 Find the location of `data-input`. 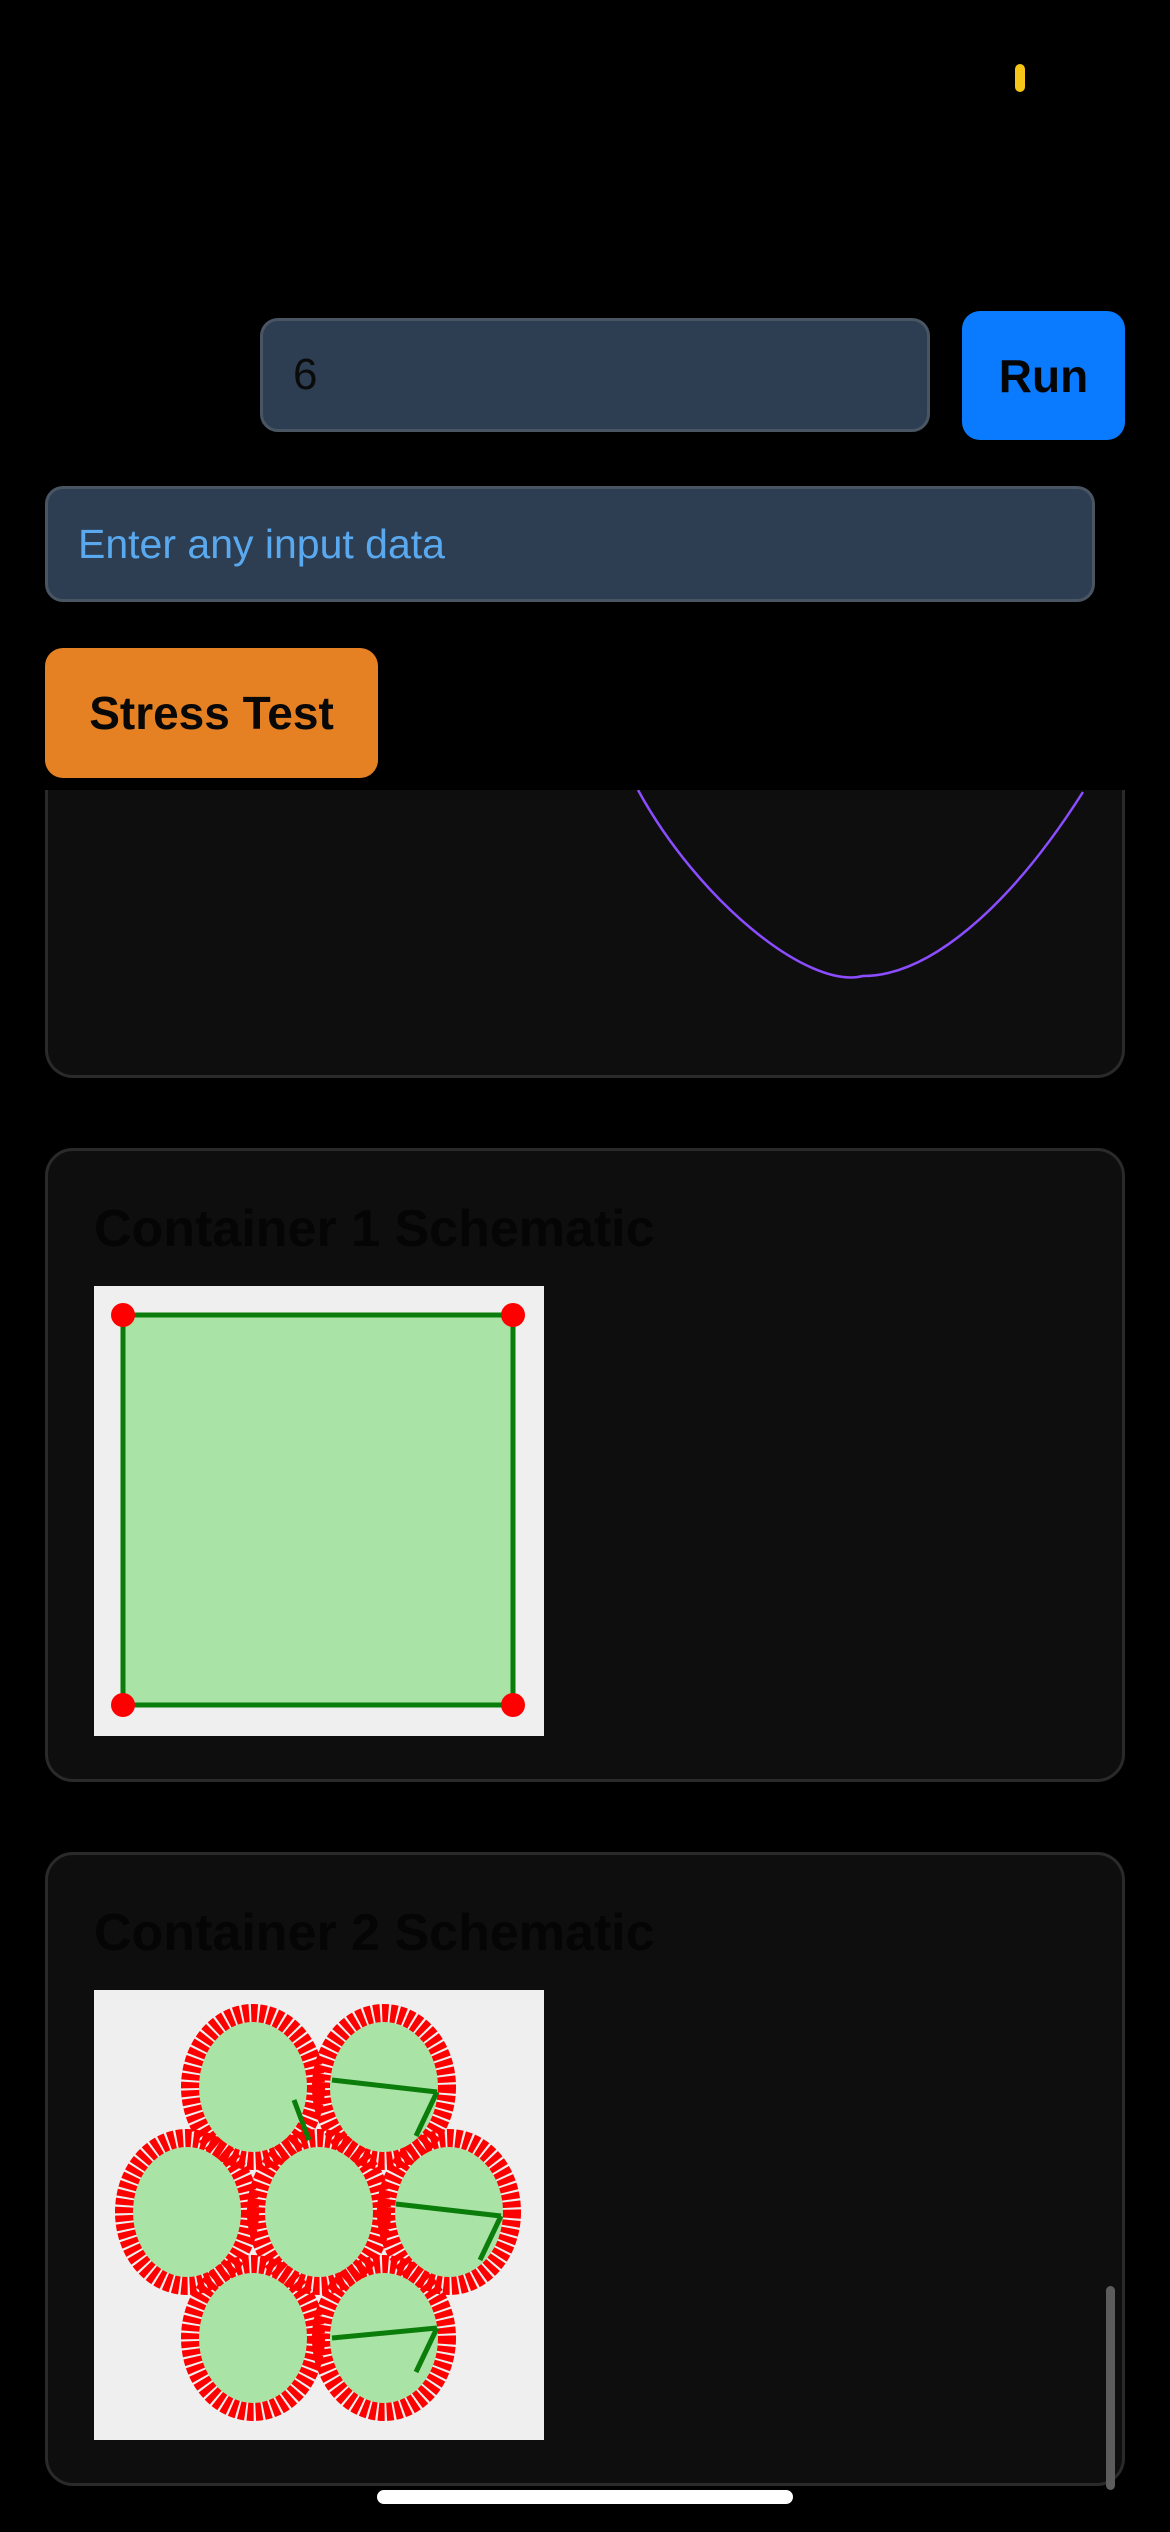

data-input is located at coordinates (570, 544).